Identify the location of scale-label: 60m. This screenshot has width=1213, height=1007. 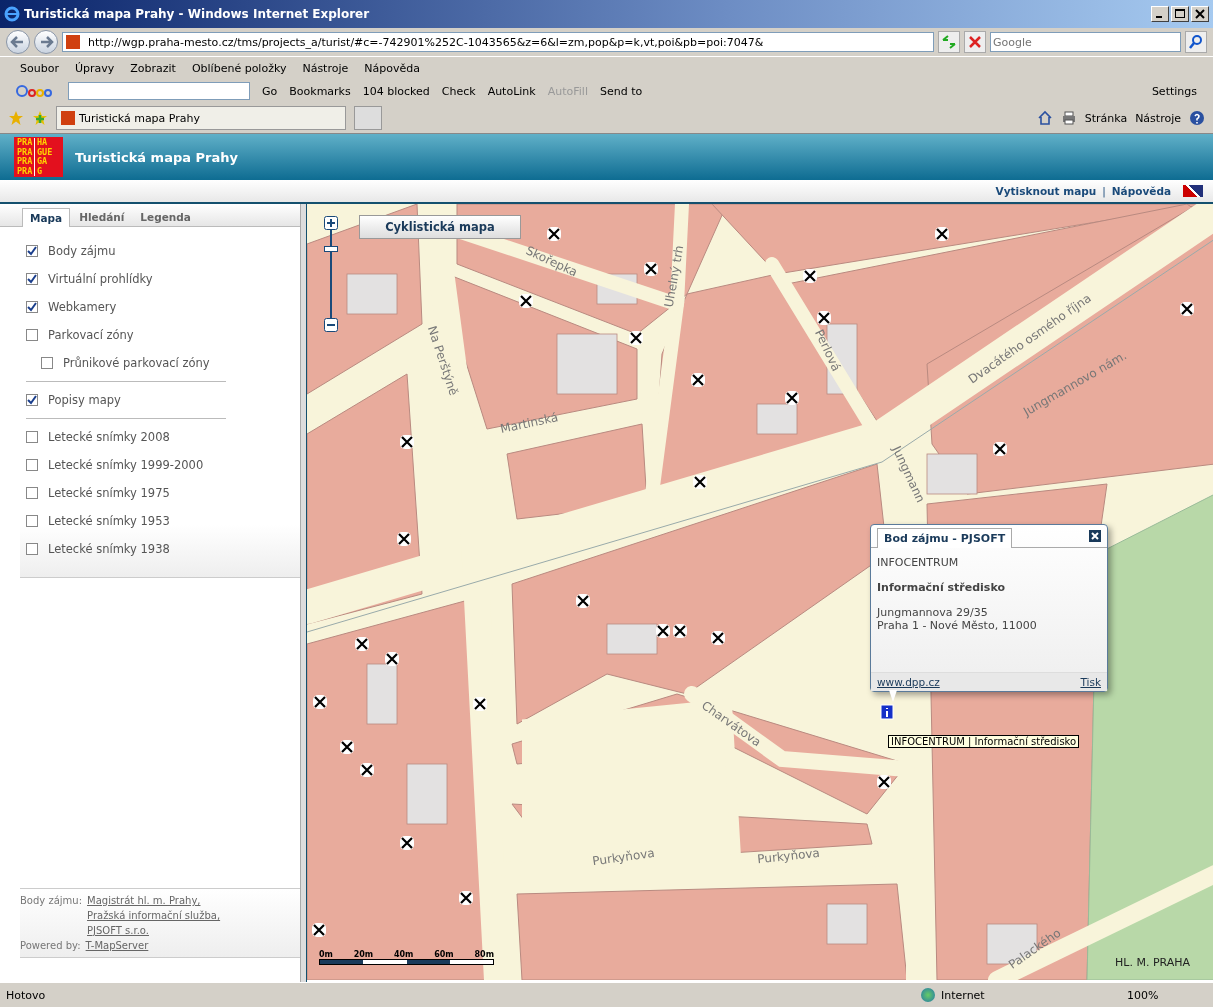
(444, 954).